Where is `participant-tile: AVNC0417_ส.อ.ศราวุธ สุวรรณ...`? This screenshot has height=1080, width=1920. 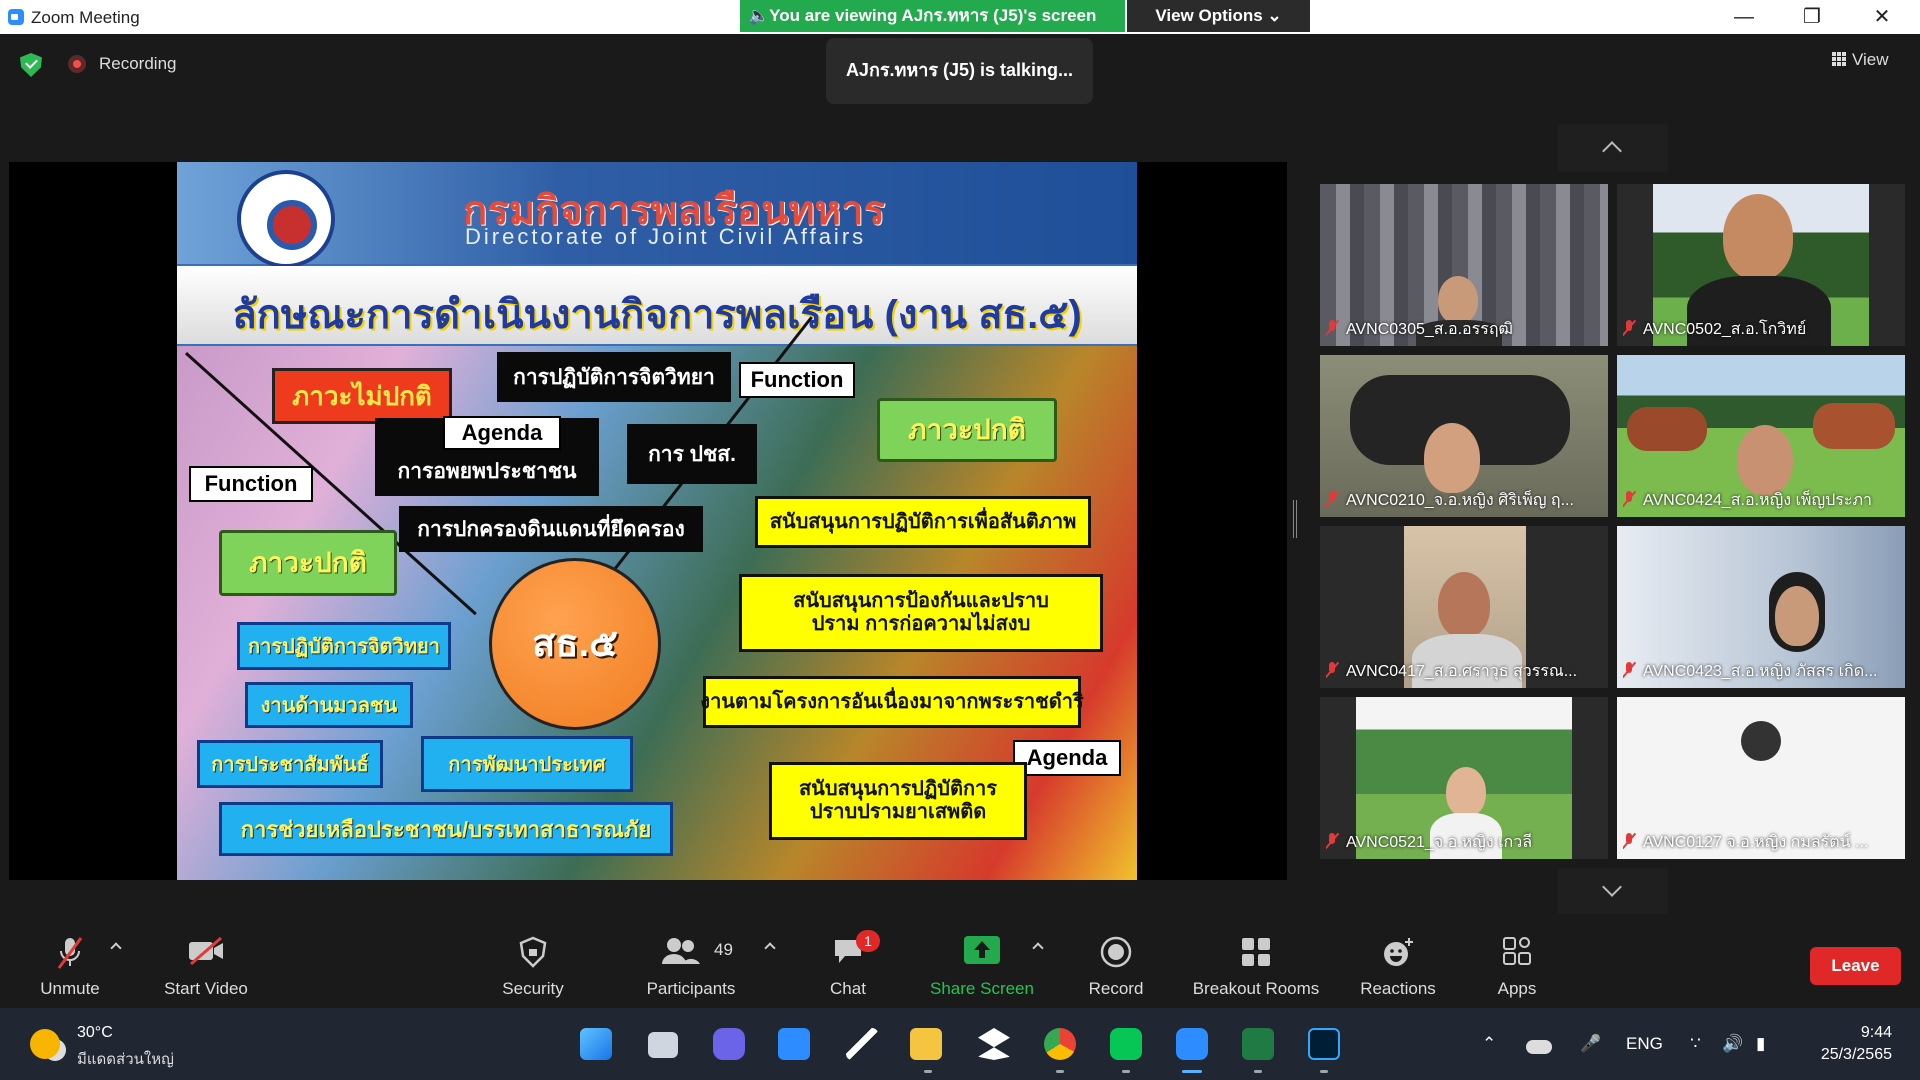
participant-tile: AVNC0417_ส.อ.ศราวุธ สุวรรณ... is located at coordinates (1464, 607).